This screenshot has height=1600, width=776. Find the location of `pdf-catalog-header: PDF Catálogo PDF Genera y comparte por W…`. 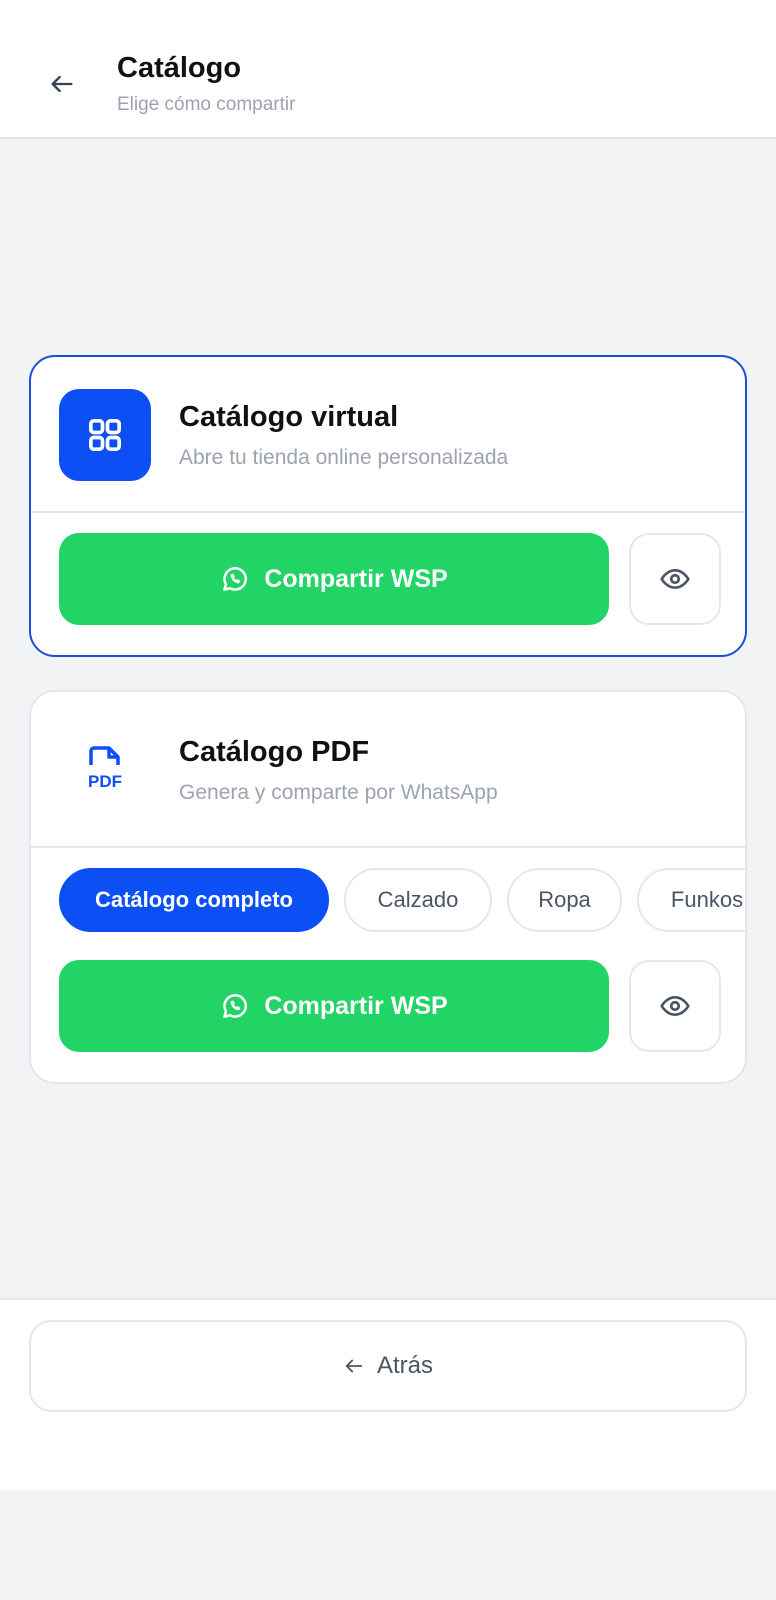

pdf-catalog-header: PDF Catálogo PDF Genera y comparte por W… is located at coordinates (388, 770).